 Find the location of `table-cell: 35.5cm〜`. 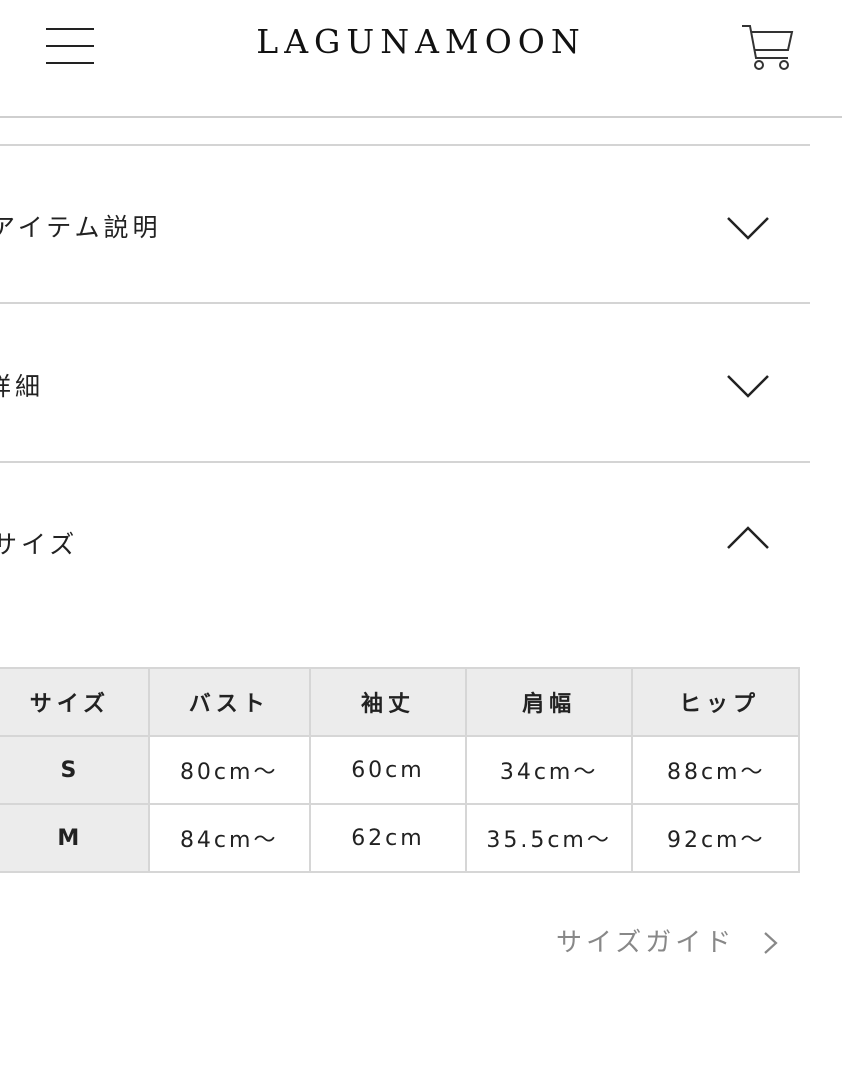

table-cell: 35.5cm〜 is located at coordinates (549, 838).